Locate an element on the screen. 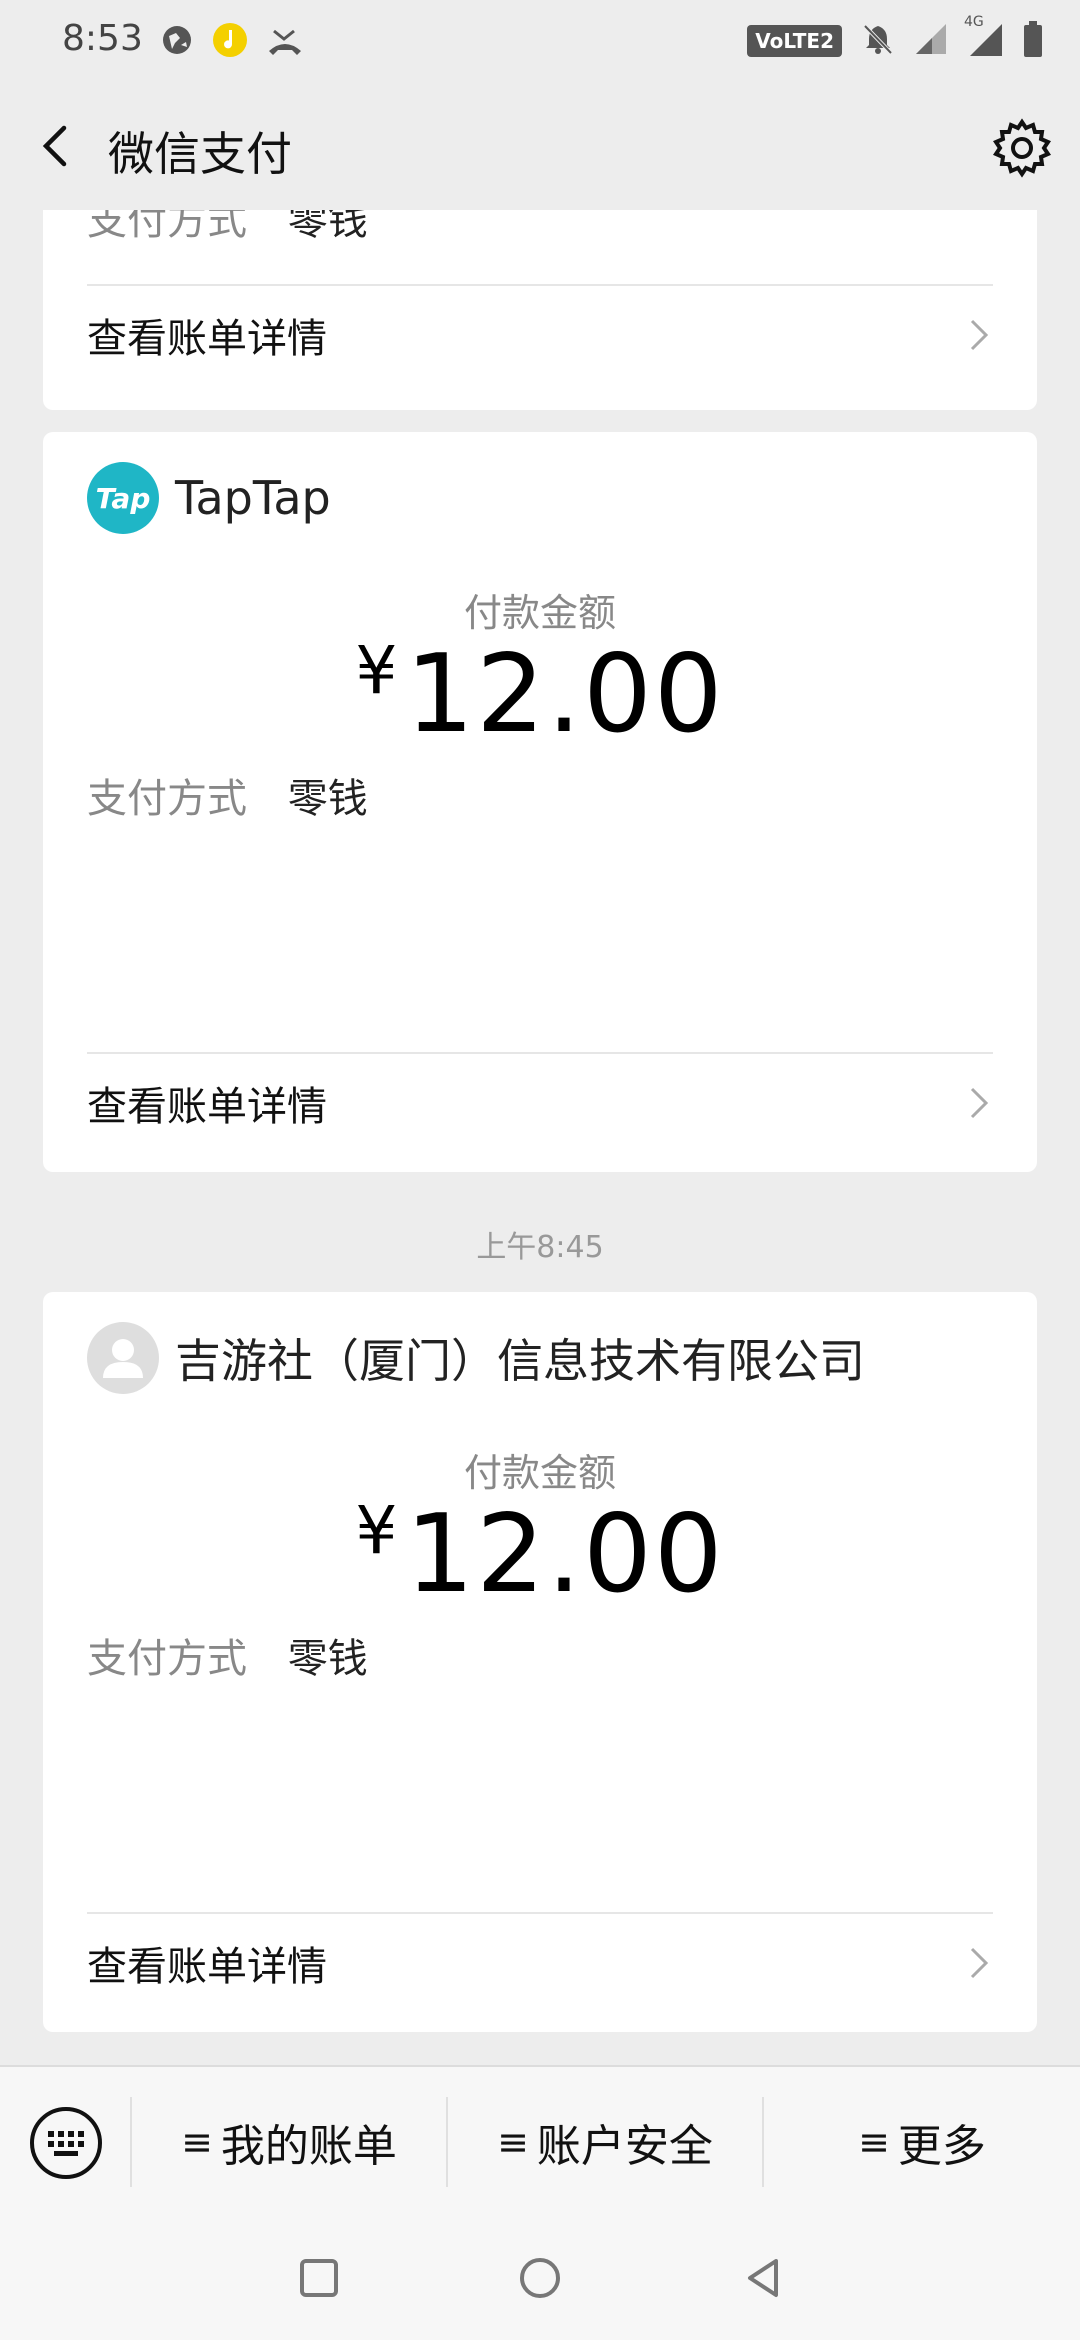  merchant-row: Tap TapTap is located at coordinates (209, 498).